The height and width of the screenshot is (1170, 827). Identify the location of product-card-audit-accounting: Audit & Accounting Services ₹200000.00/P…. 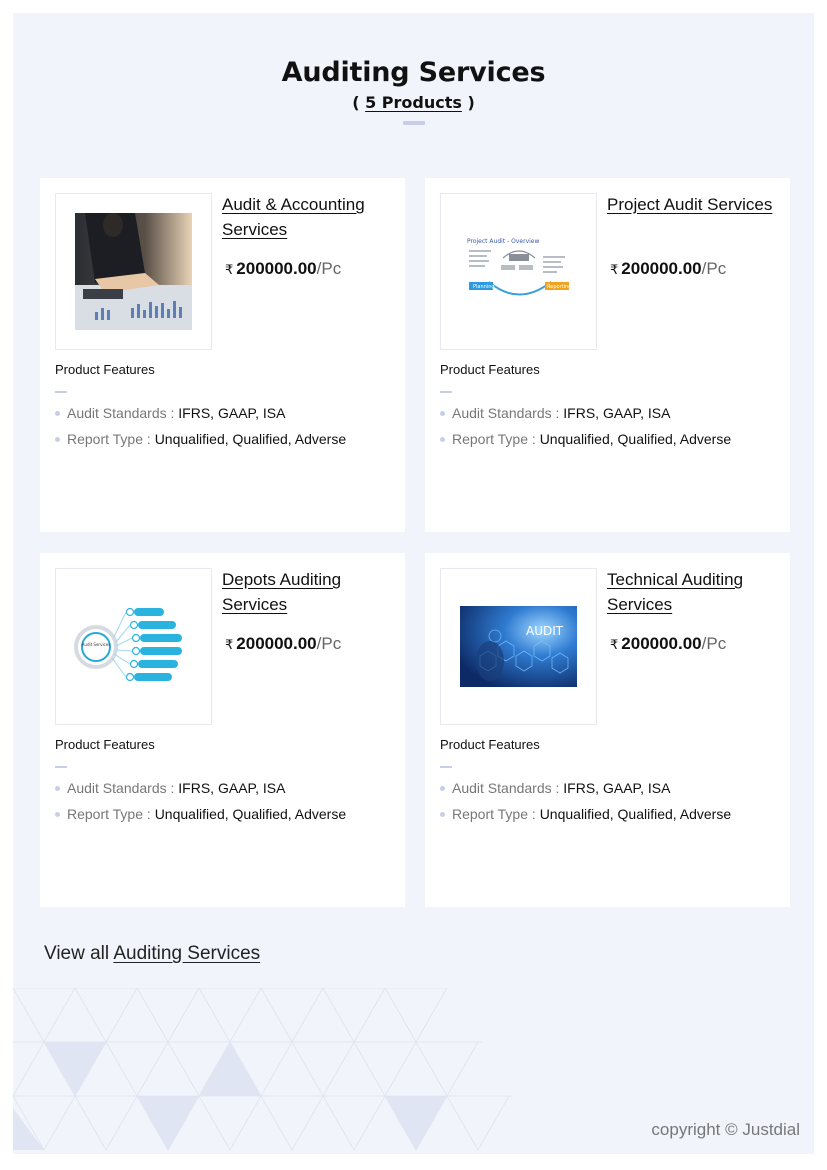
(222, 355).